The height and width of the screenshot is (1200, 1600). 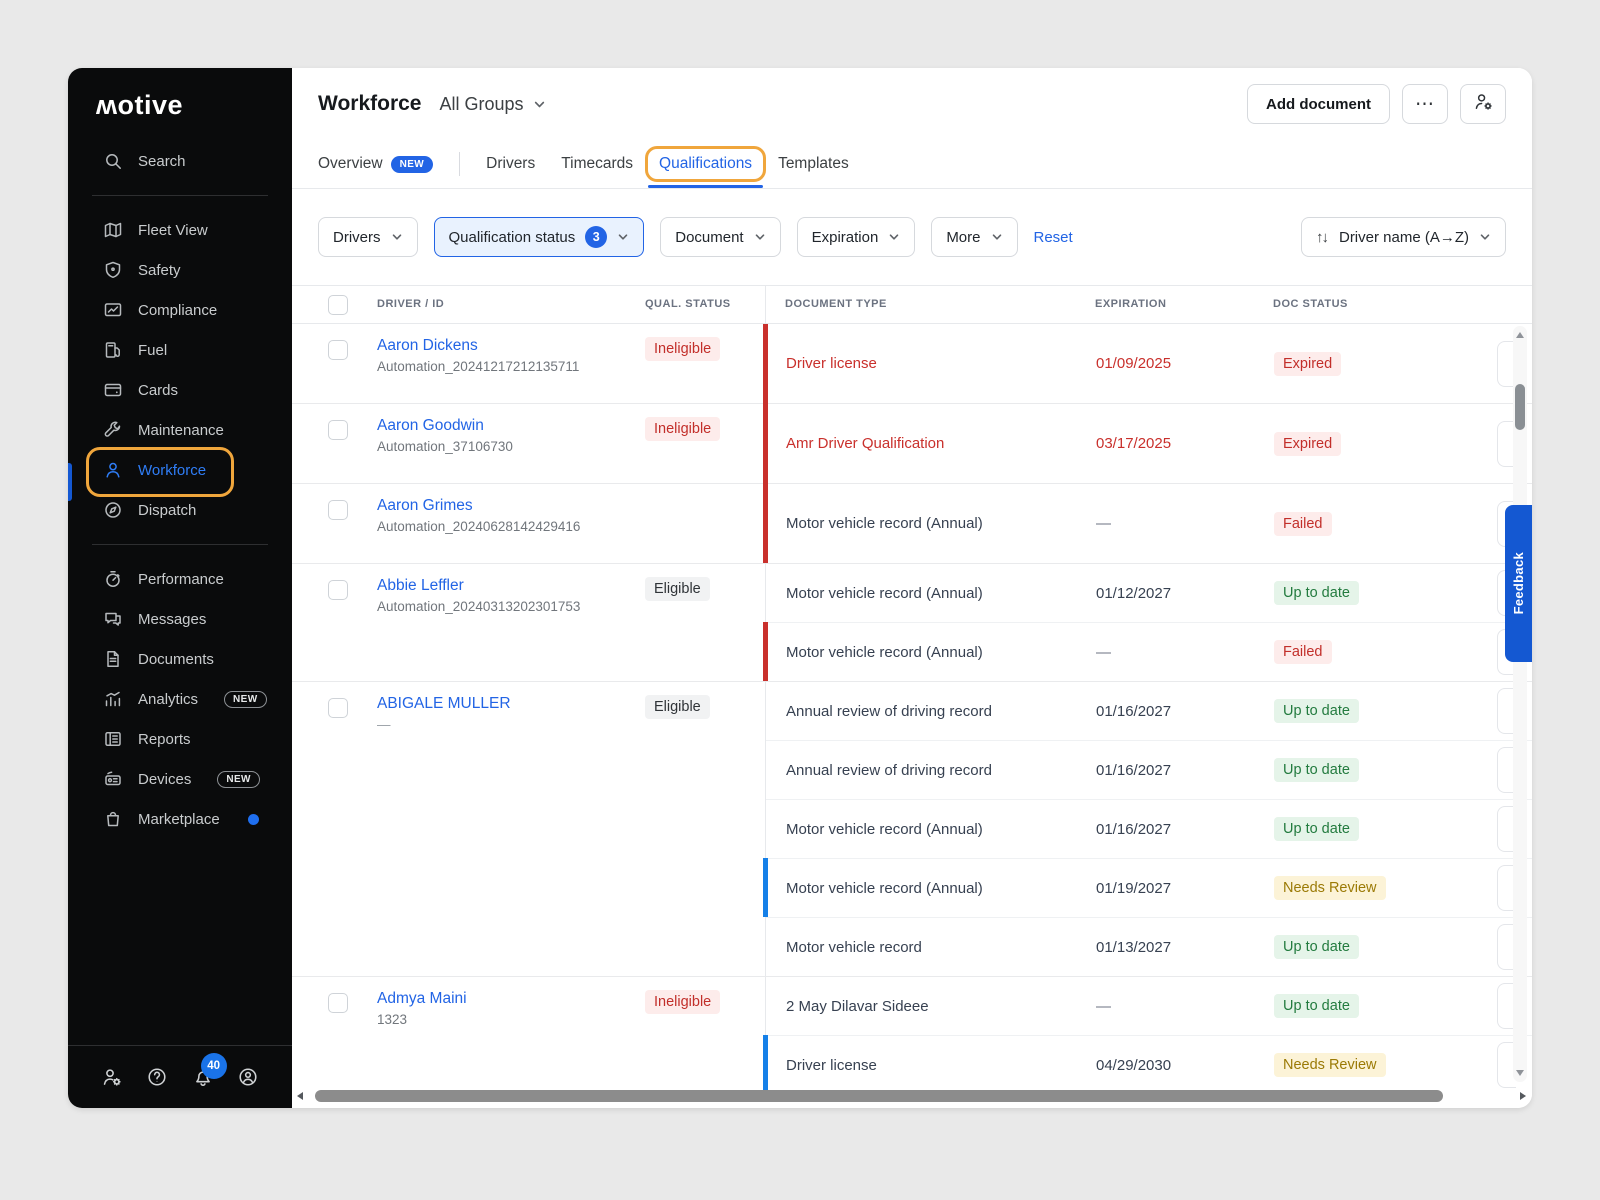 I want to click on select-all-checkbox, so click(x=338, y=305).